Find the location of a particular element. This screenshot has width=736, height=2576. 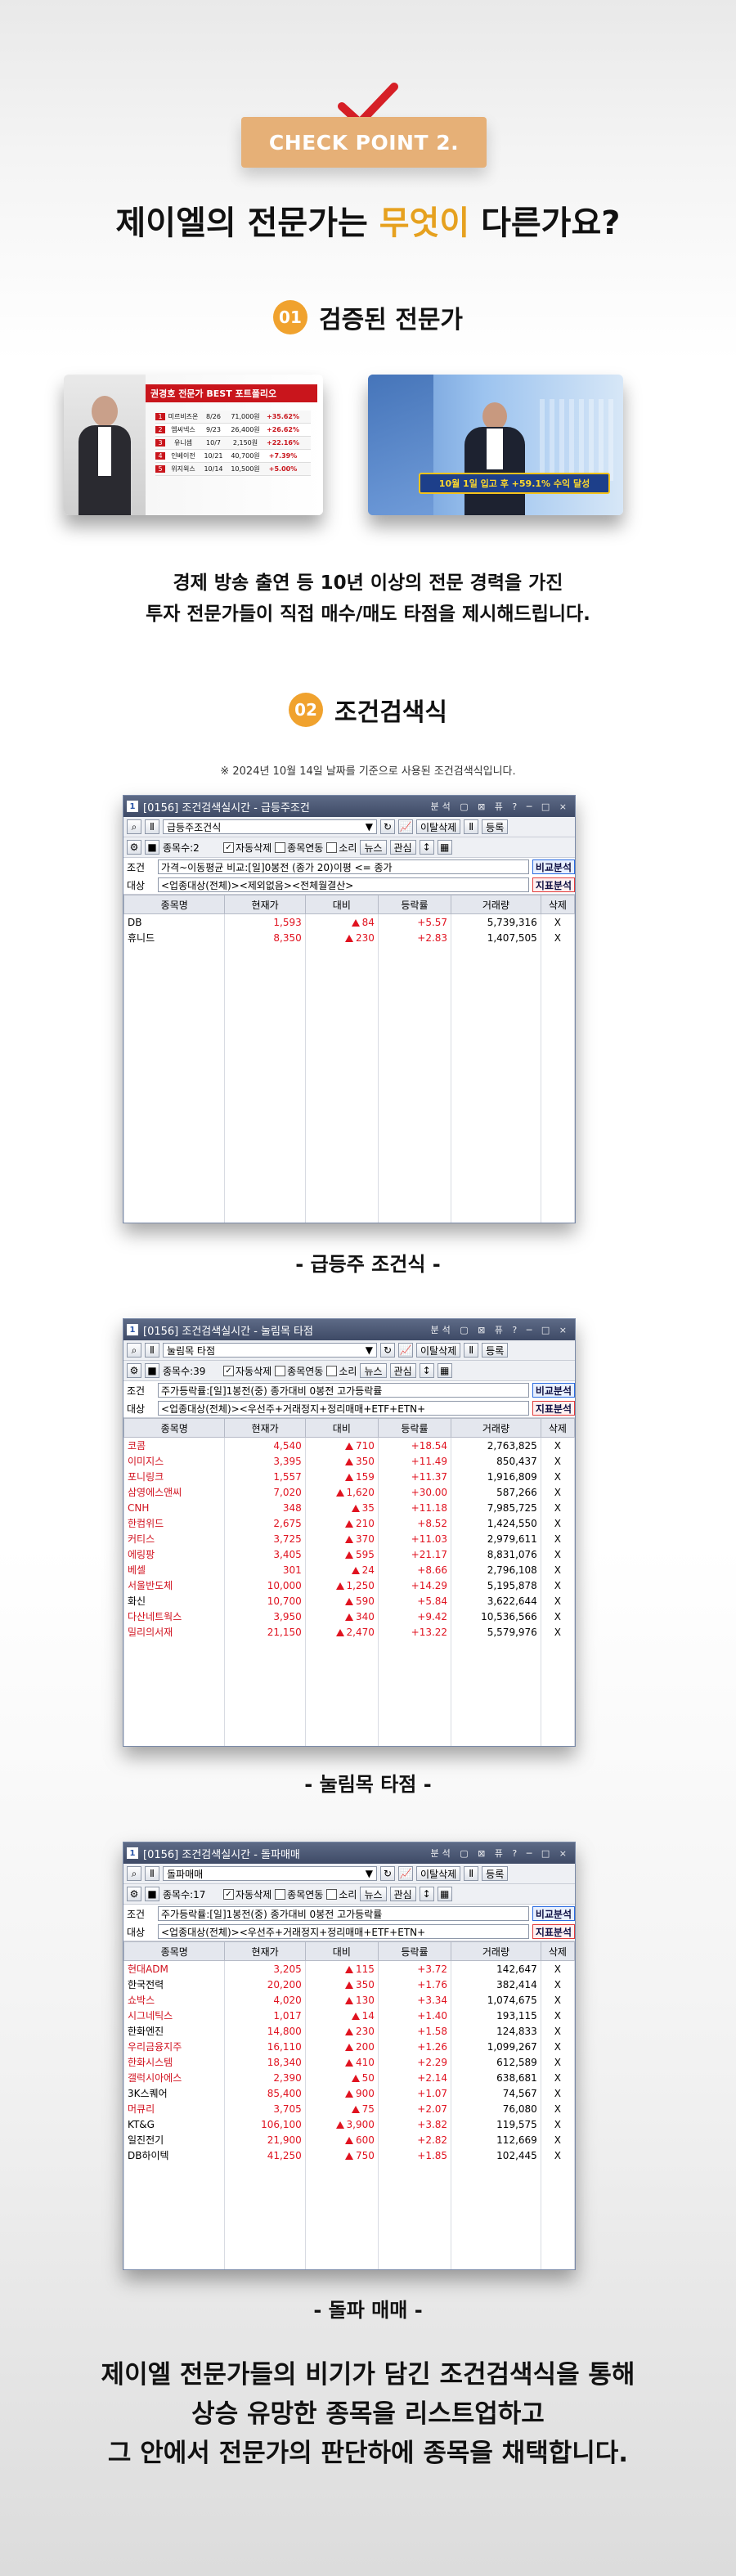

table-row: 일진전기 21,900 600 +2.82 112,669 X is located at coordinates (349, 2139).